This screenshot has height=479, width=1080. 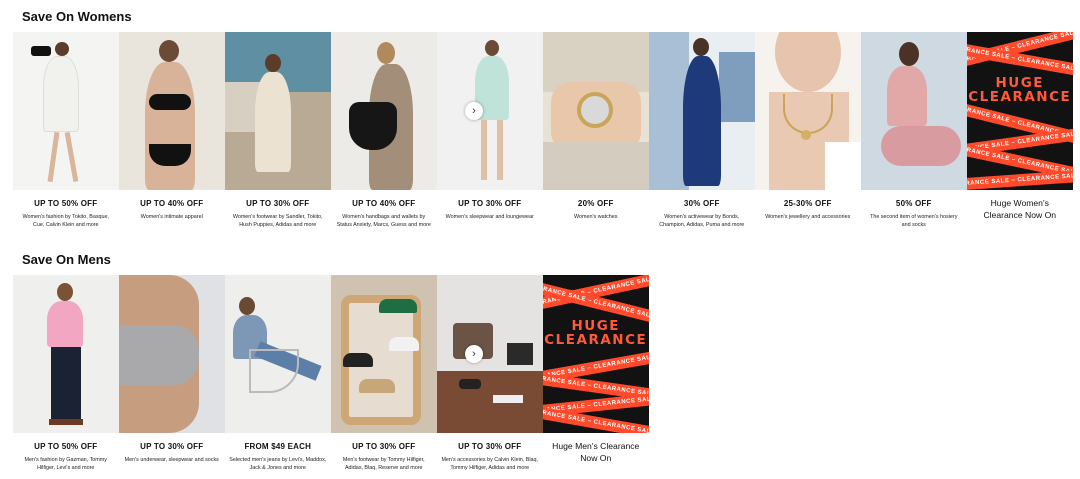 I want to click on womens-tile-intimates: UP TO 40% OFF Women's intimate apparel, so click(x=172, y=131).